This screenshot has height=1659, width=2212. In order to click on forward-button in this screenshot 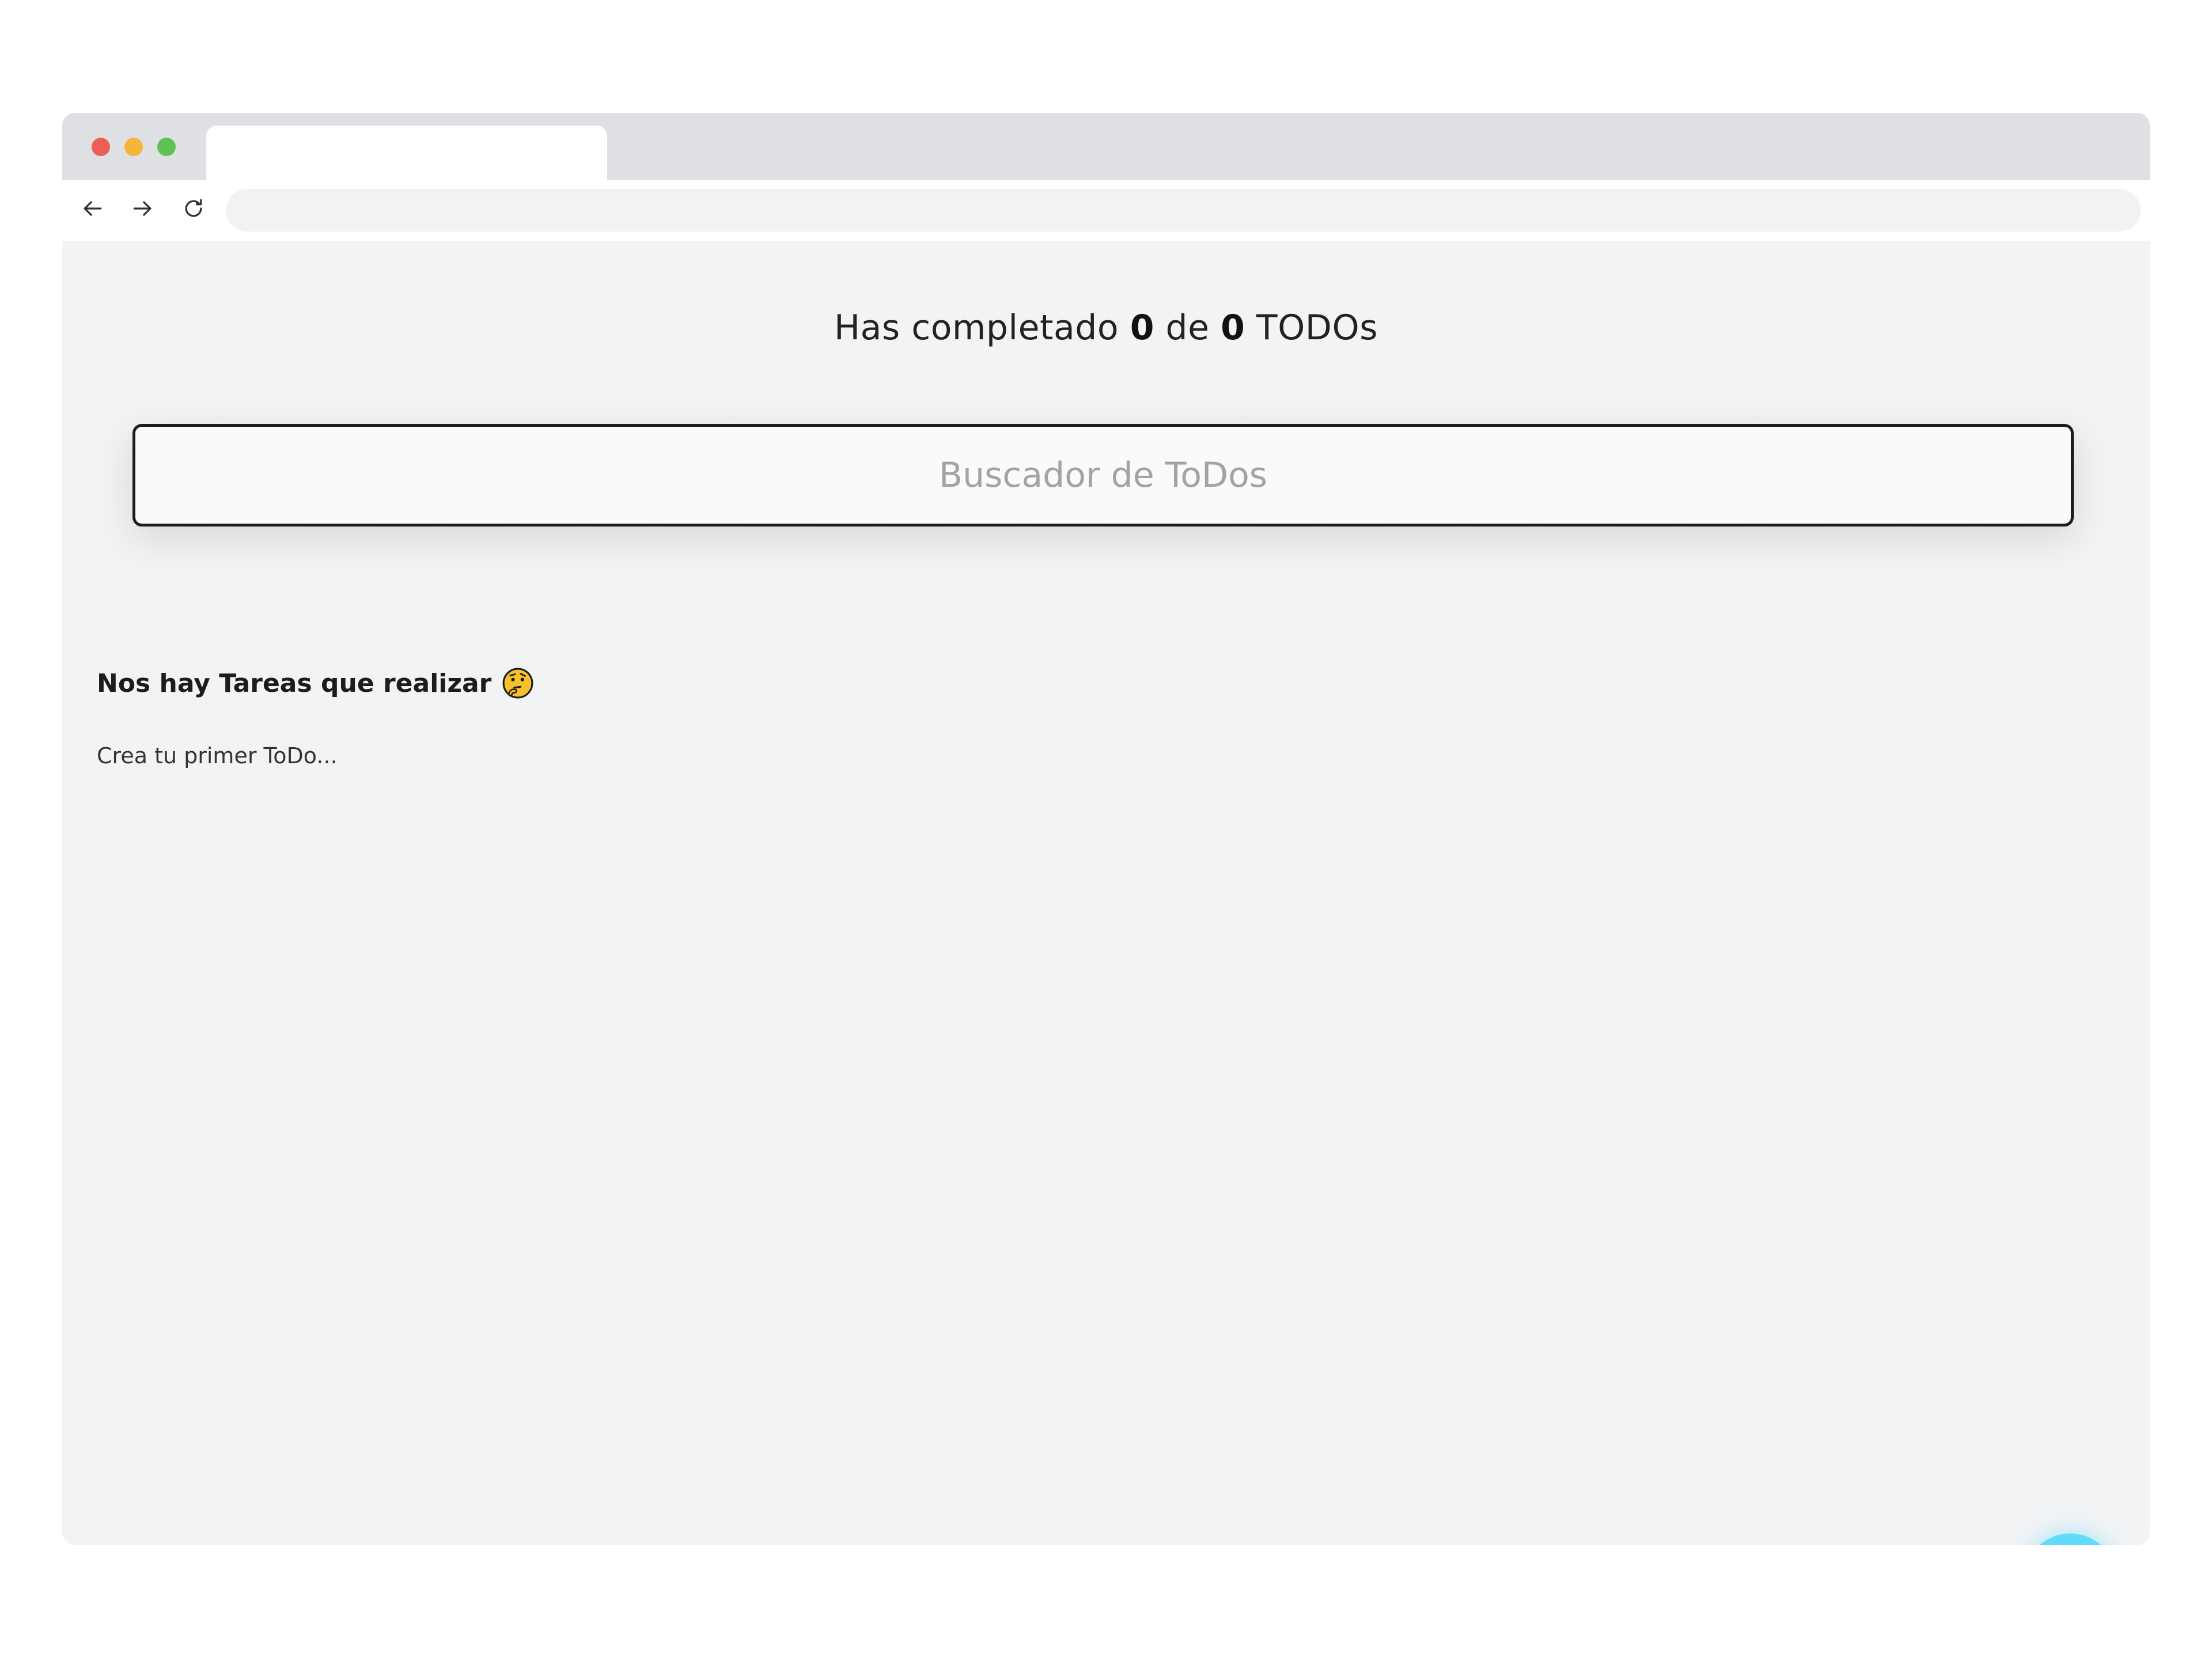, I will do `click(143, 208)`.